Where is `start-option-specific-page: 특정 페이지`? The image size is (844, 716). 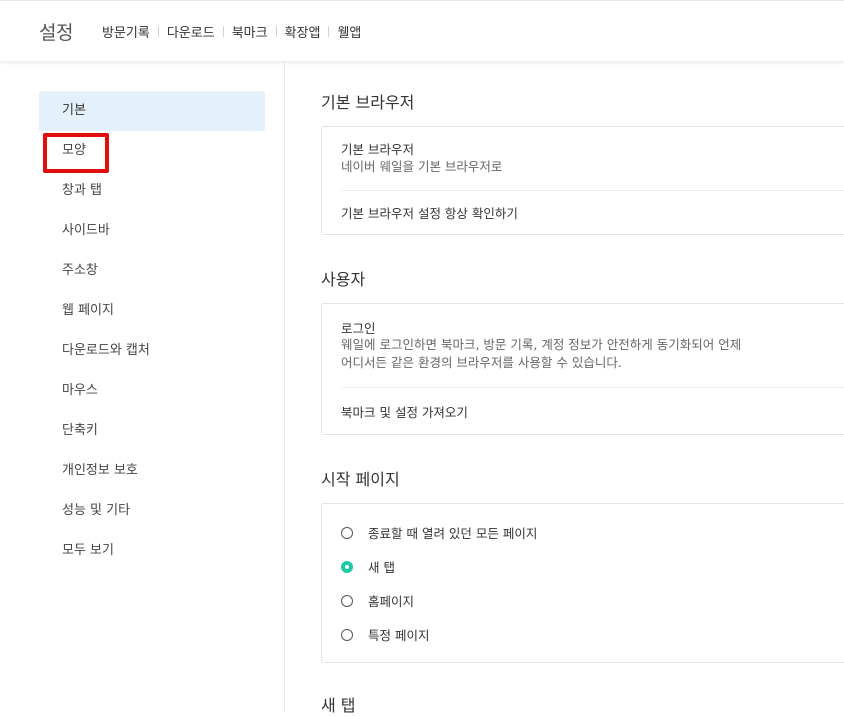
start-option-specific-page: 특정 페이지 is located at coordinates (385, 634).